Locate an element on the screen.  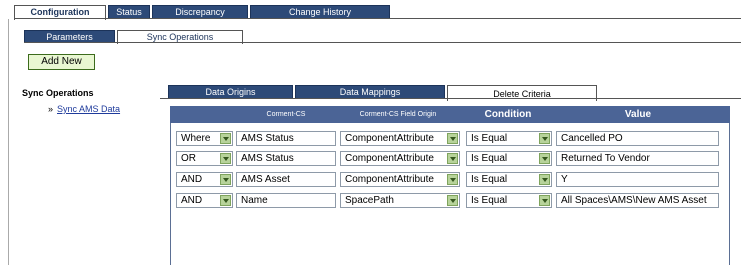
value-input: Returned To Vendor is located at coordinates (637, 158).